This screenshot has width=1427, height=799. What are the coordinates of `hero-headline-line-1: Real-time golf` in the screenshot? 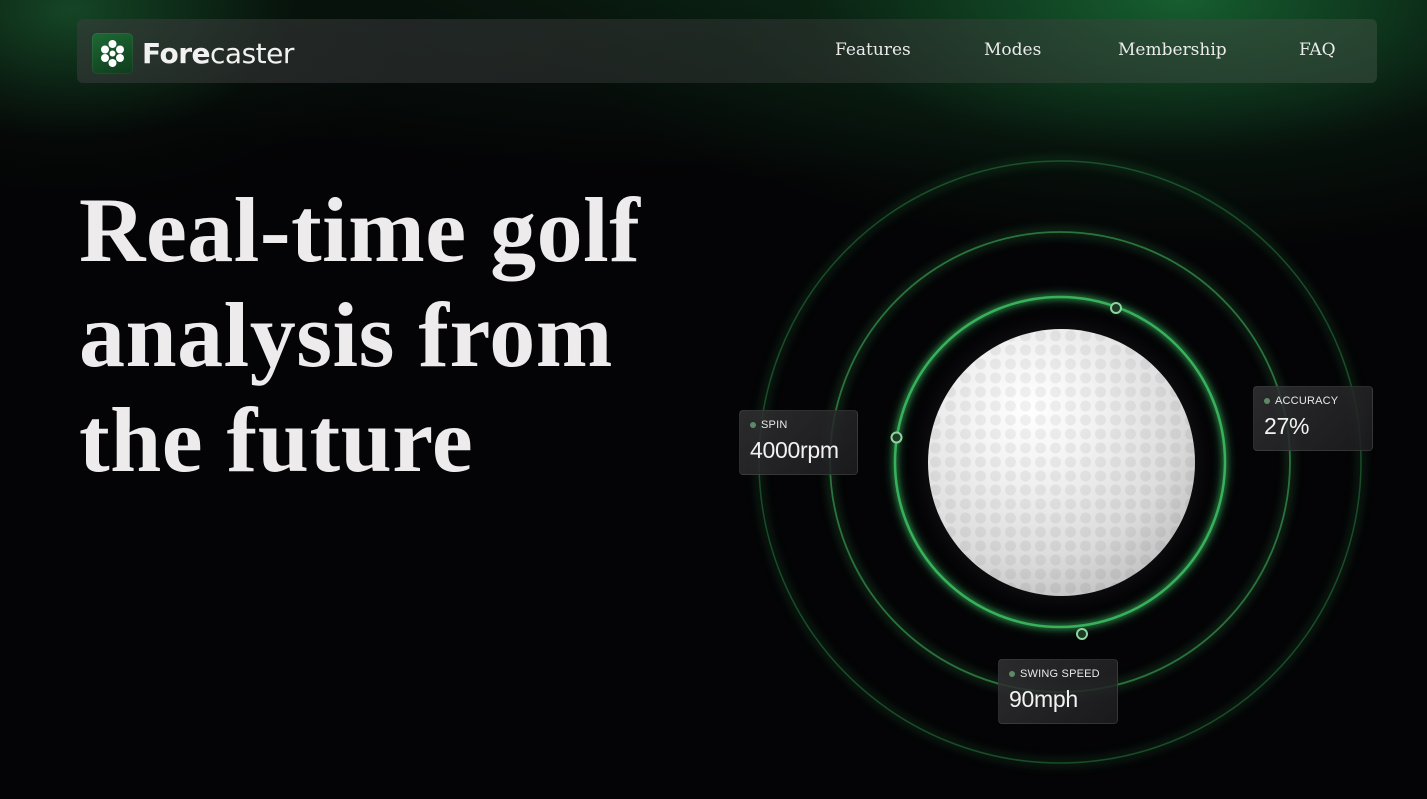 It's located at (360, 230).